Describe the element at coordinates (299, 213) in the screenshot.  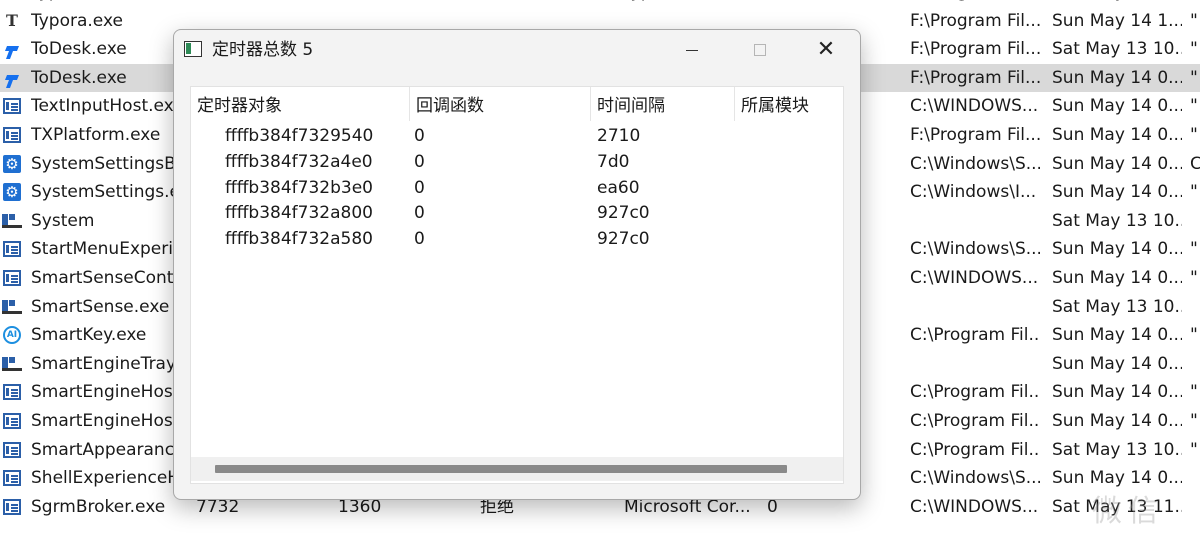
I see `timer-object: ffffb384f732a800` at that location.